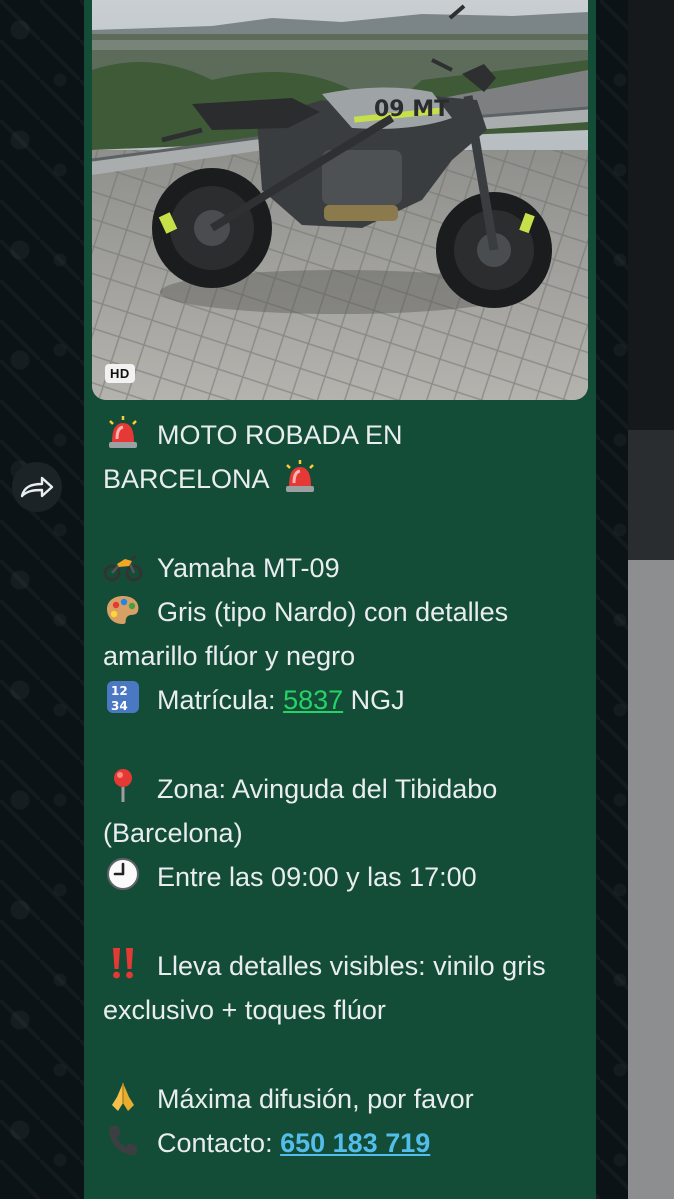  What do you see at coordinates (317, 877) in the screenshot?
I see `time-text: Entre las 09:00 y las 17:00` at bounding box center [317, 877].